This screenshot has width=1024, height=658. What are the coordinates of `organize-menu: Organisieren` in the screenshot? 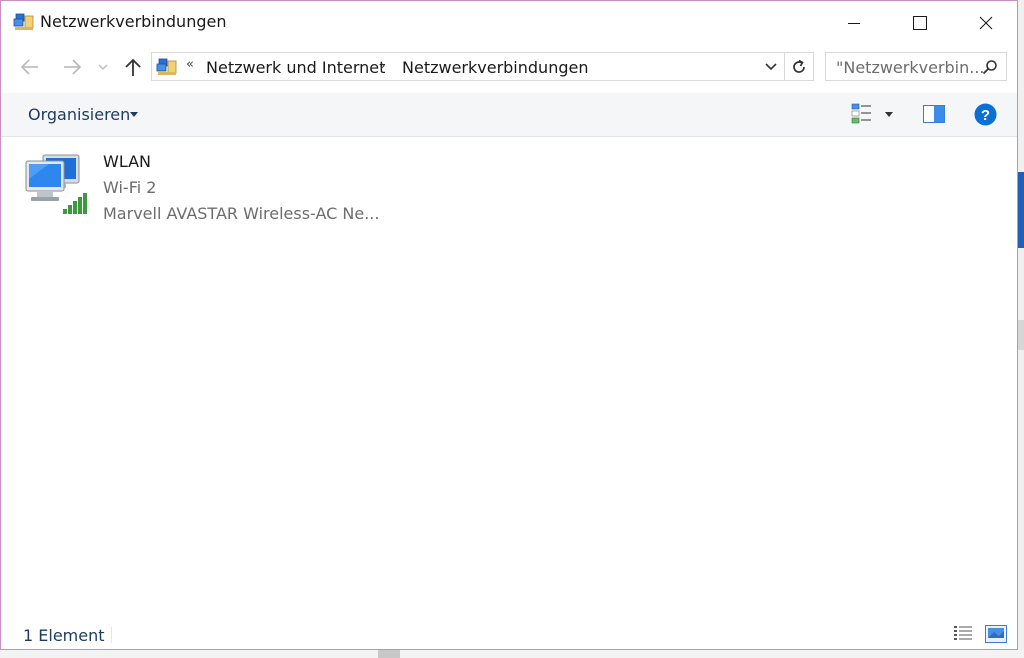 It's located at (79, 114).